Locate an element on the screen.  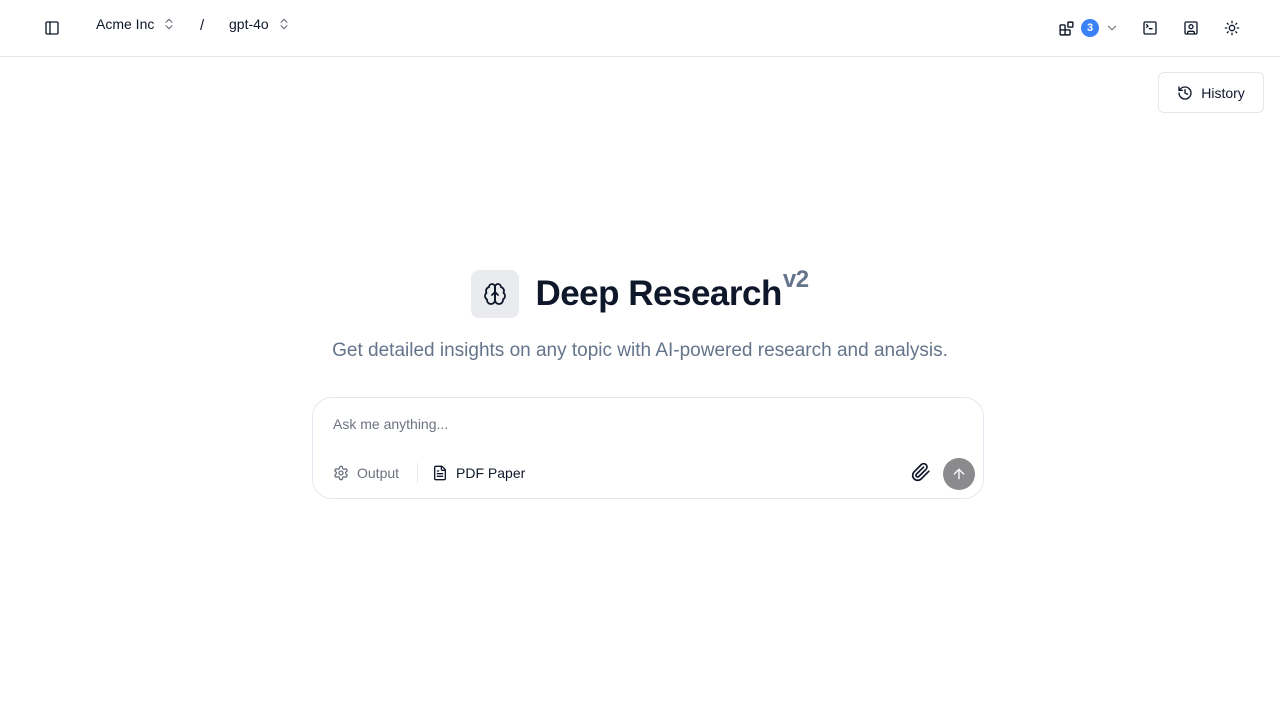
paperclip-icon is located at coordinates (920, 472).